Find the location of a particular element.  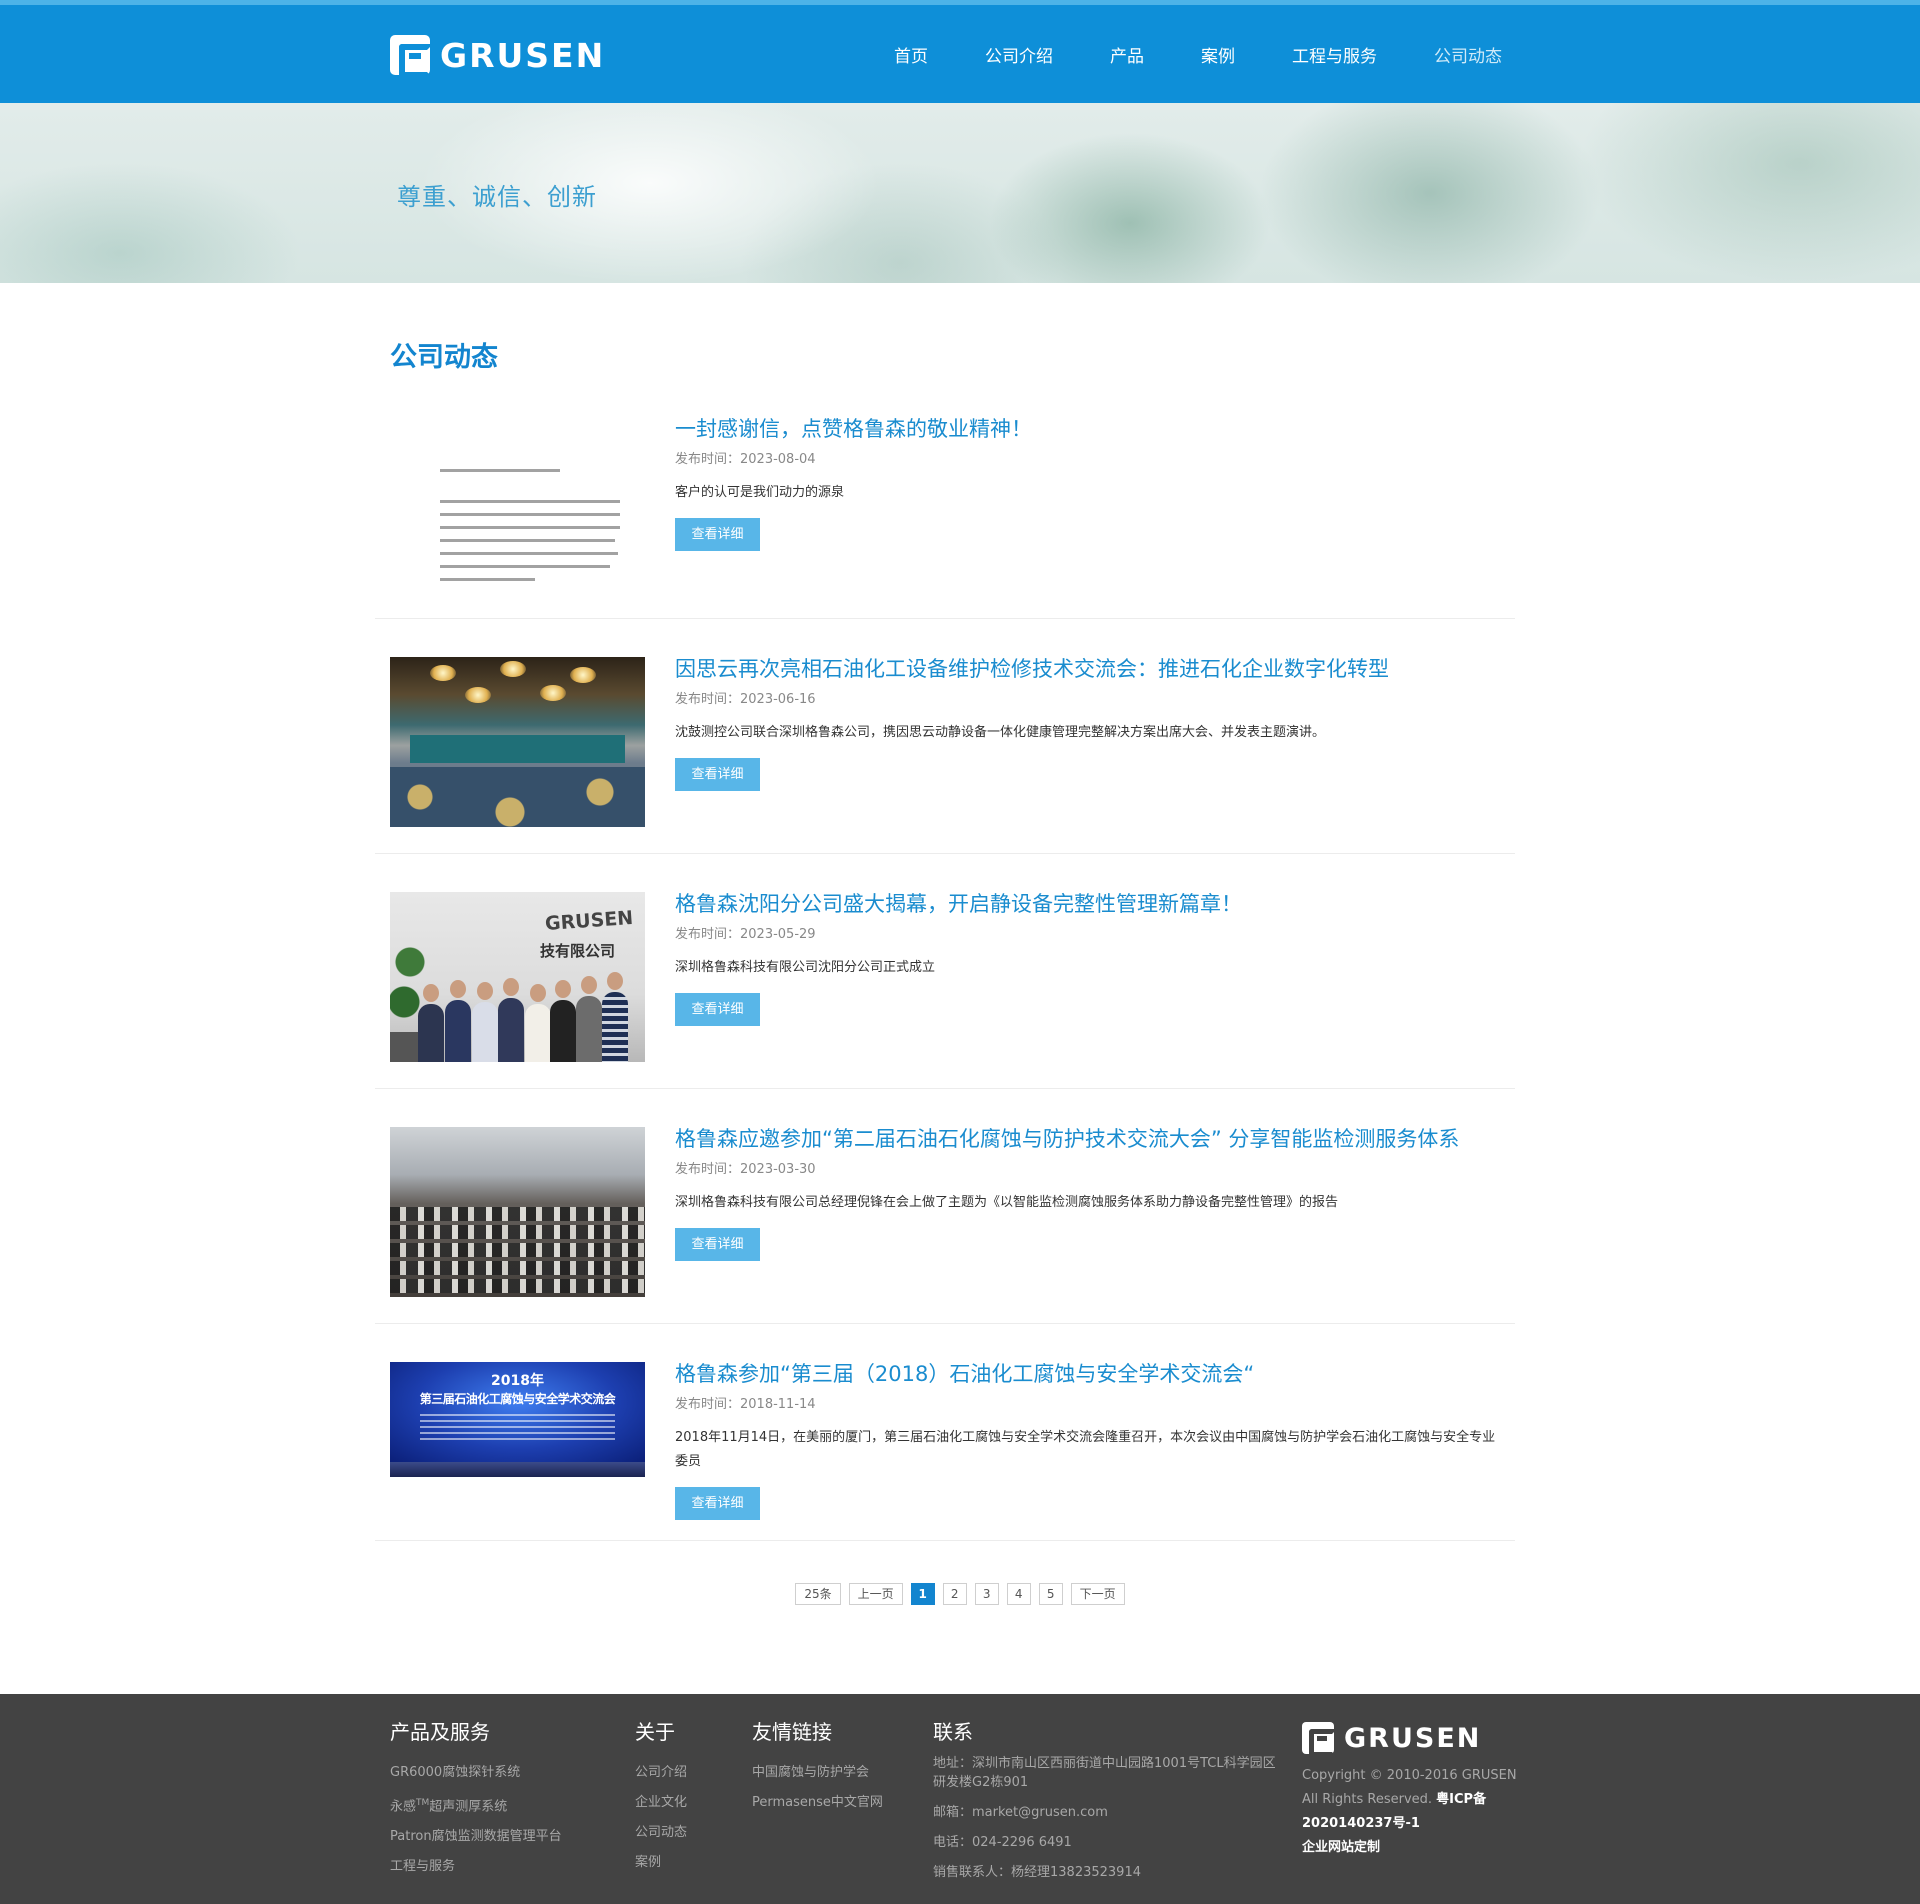

nav-cases: 案例 is located at coordinates (1218, 54).